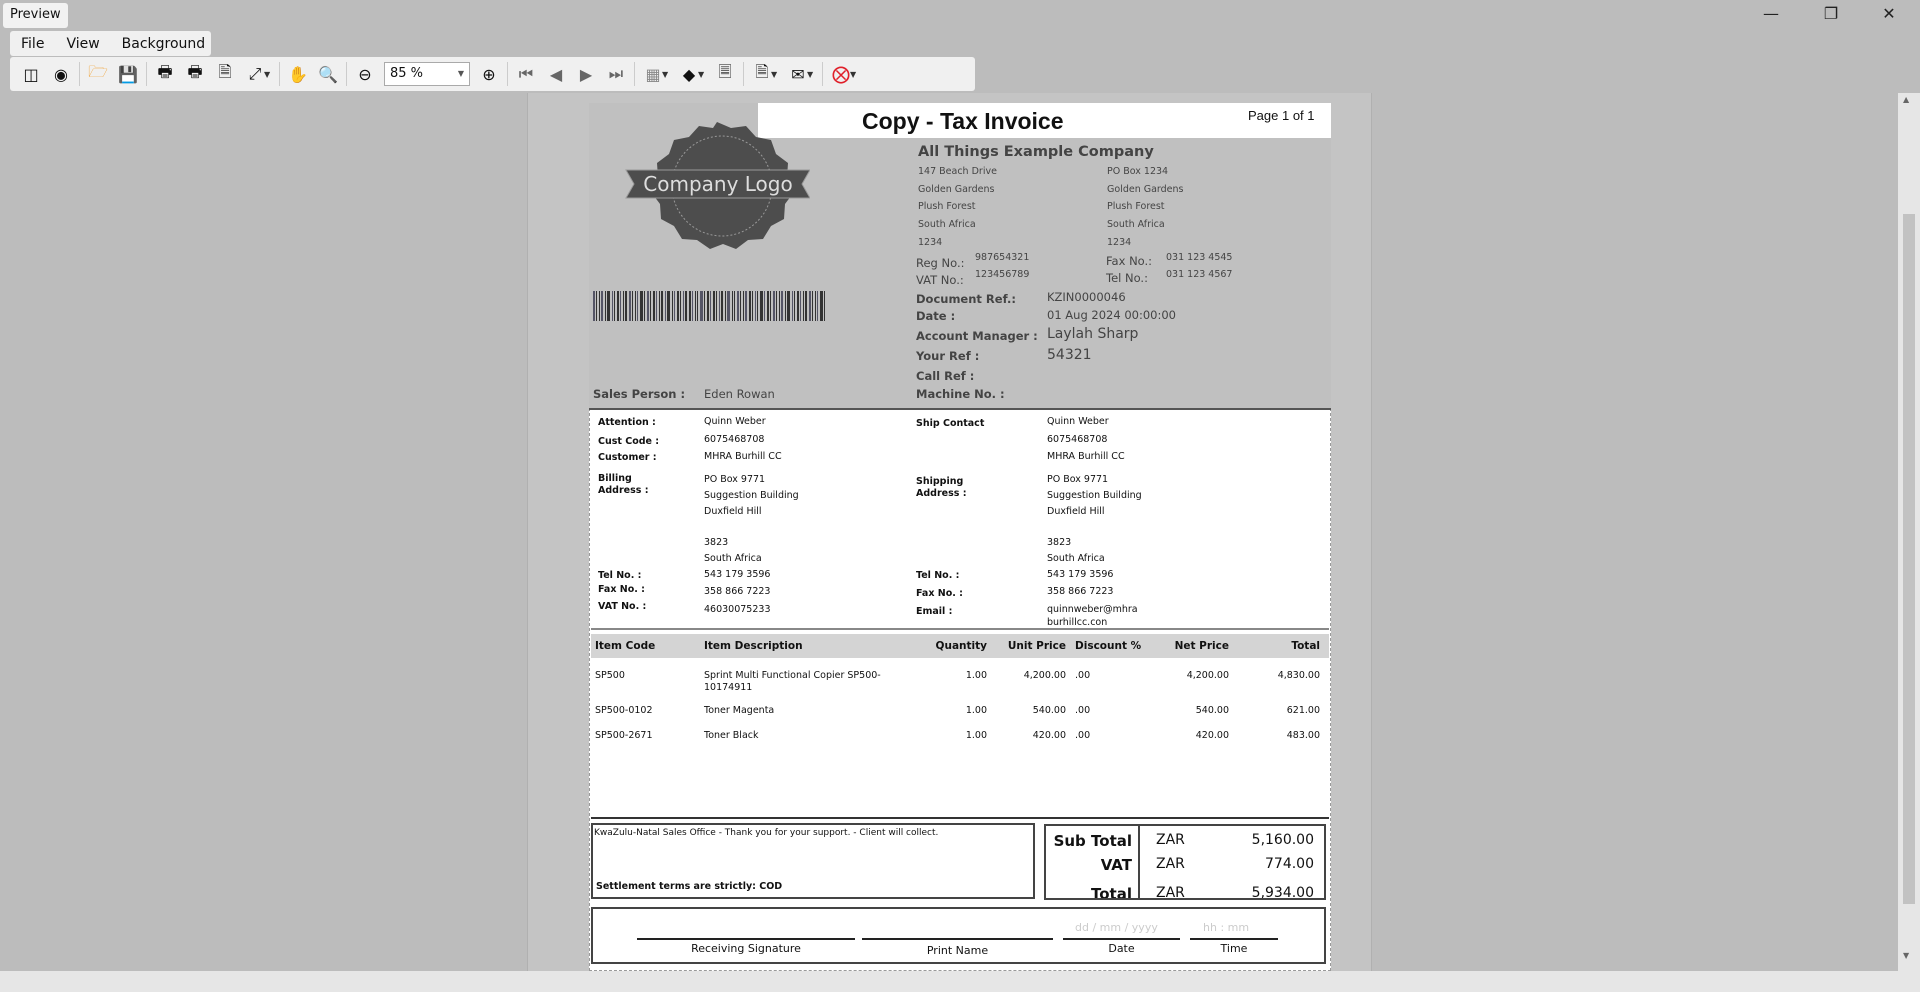 The height and width of the screenshot is (992, 1920). Describe the element at coordinates (35, 15) in the screenshot. I see `window-tab-preview: Preview` at that location.